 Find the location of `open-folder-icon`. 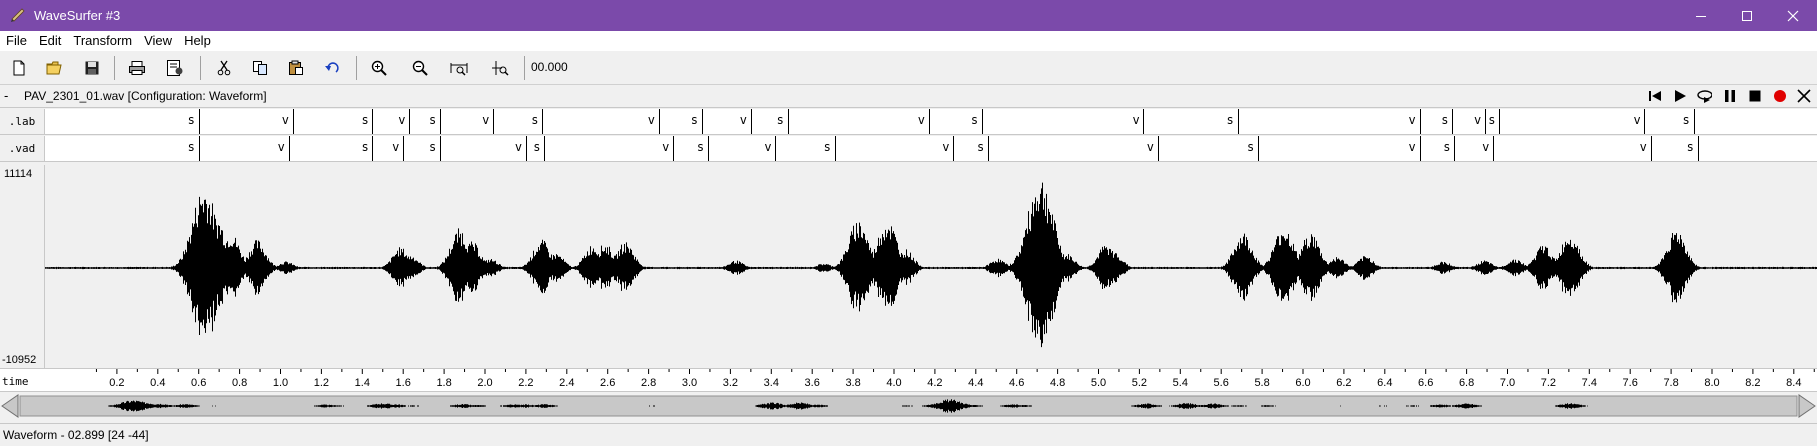

open-folder-icon is located at coordinates (55, 68).